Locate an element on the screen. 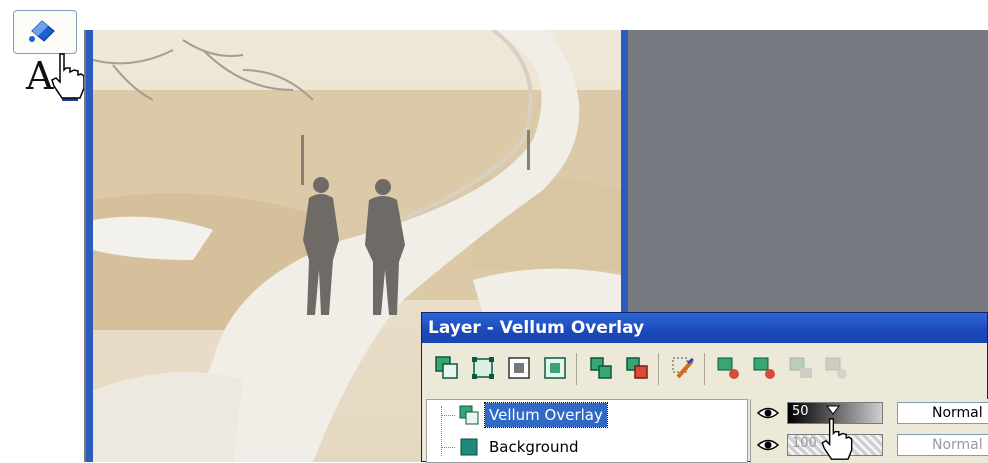  edit-selection-icon is located at coordinates (683, 368).